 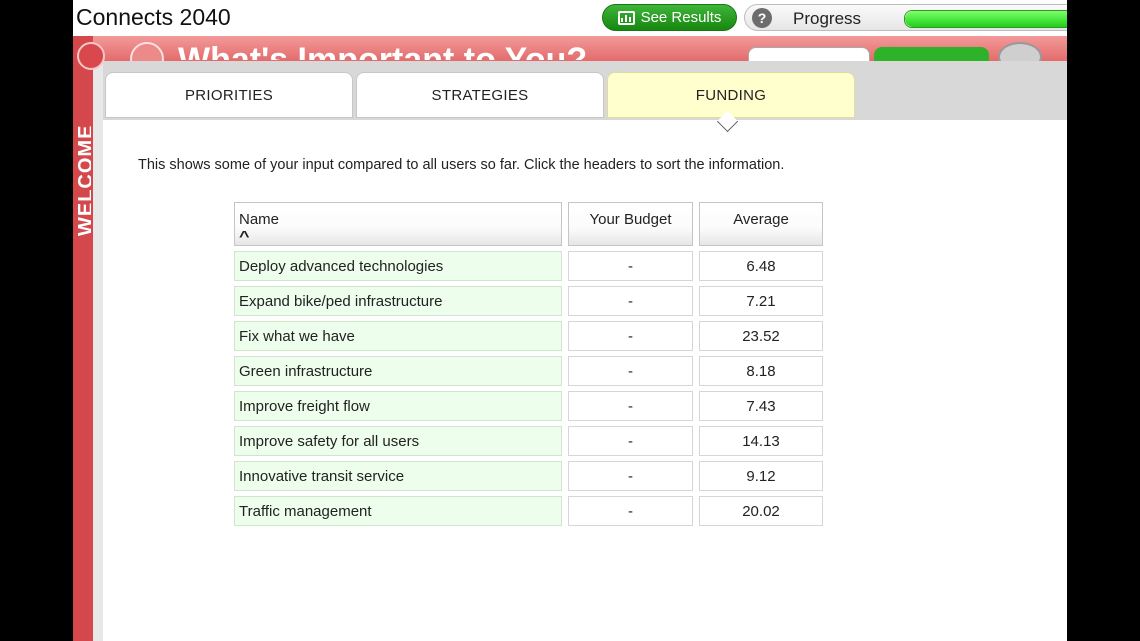 I want to click on table-row: Improve freight flow -7.43, so click(x=528, y=406).